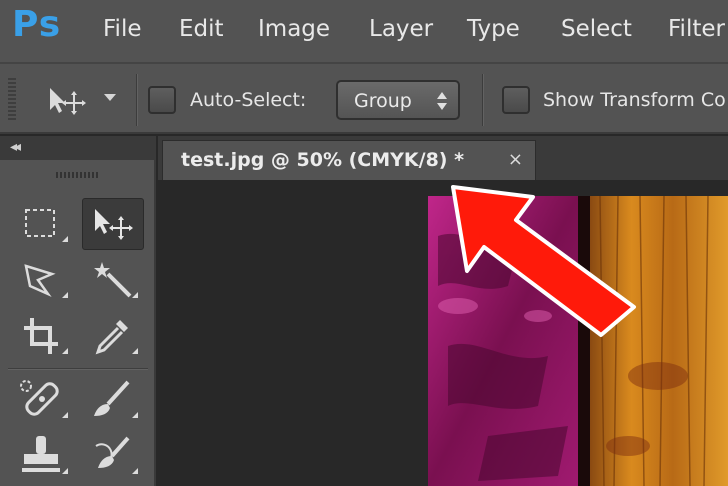  Describe the element at coordinates (596, 29) in the screenshot. I see `menu-select: Select` at that location.